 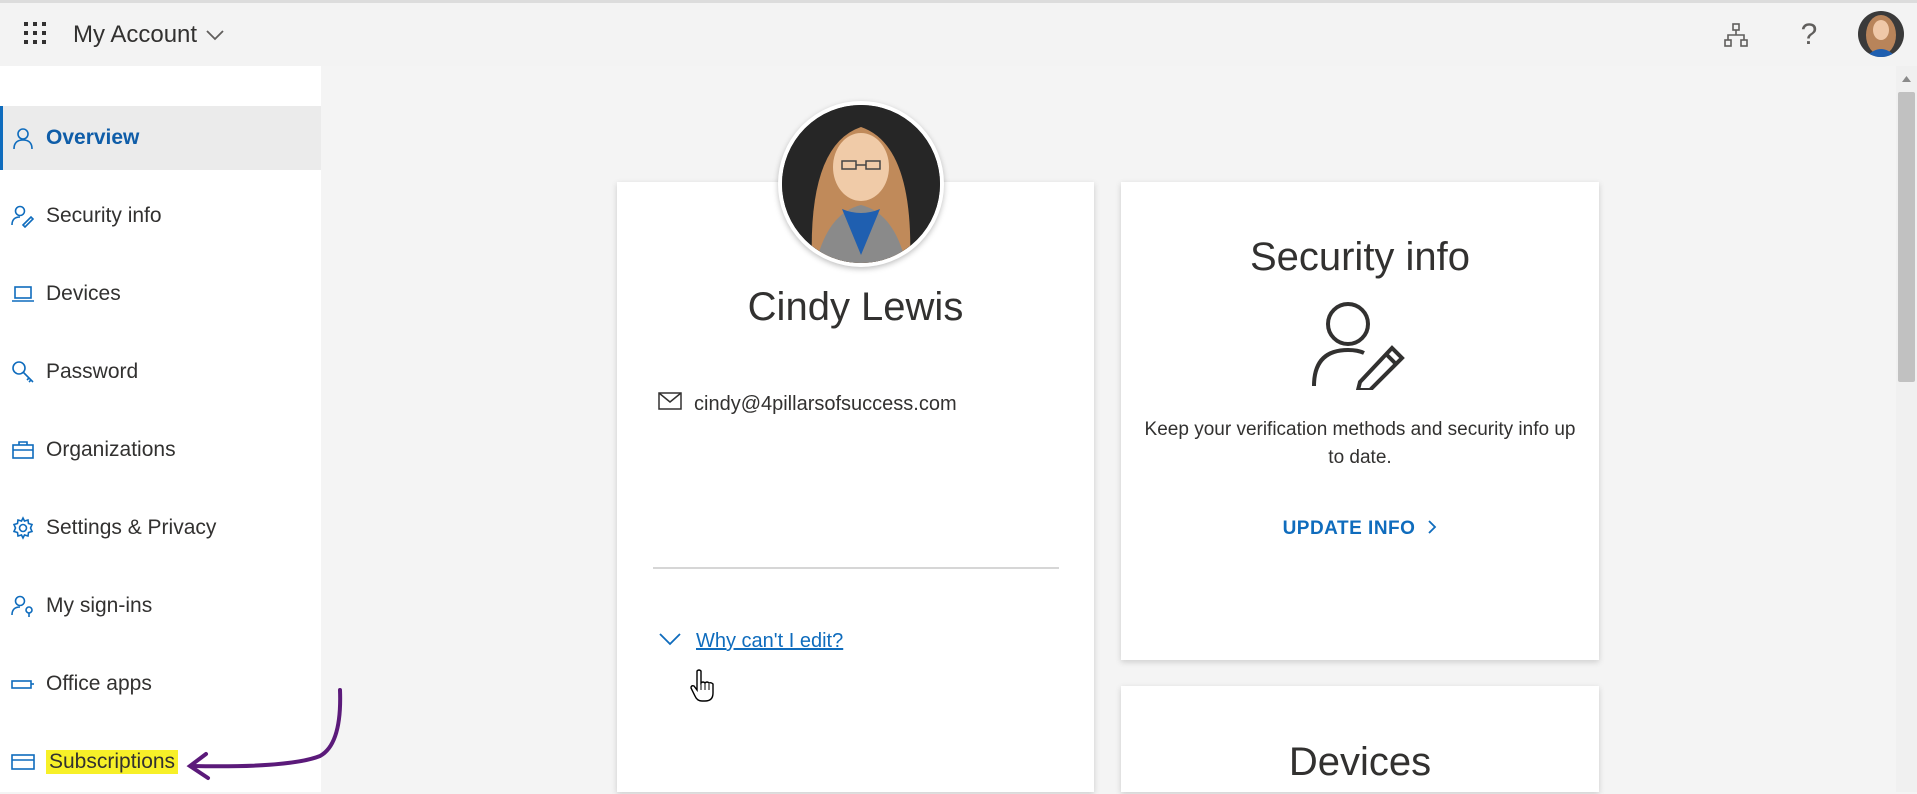 I want to click on devices-card-title: Devices, so click(x=1360, y=762).